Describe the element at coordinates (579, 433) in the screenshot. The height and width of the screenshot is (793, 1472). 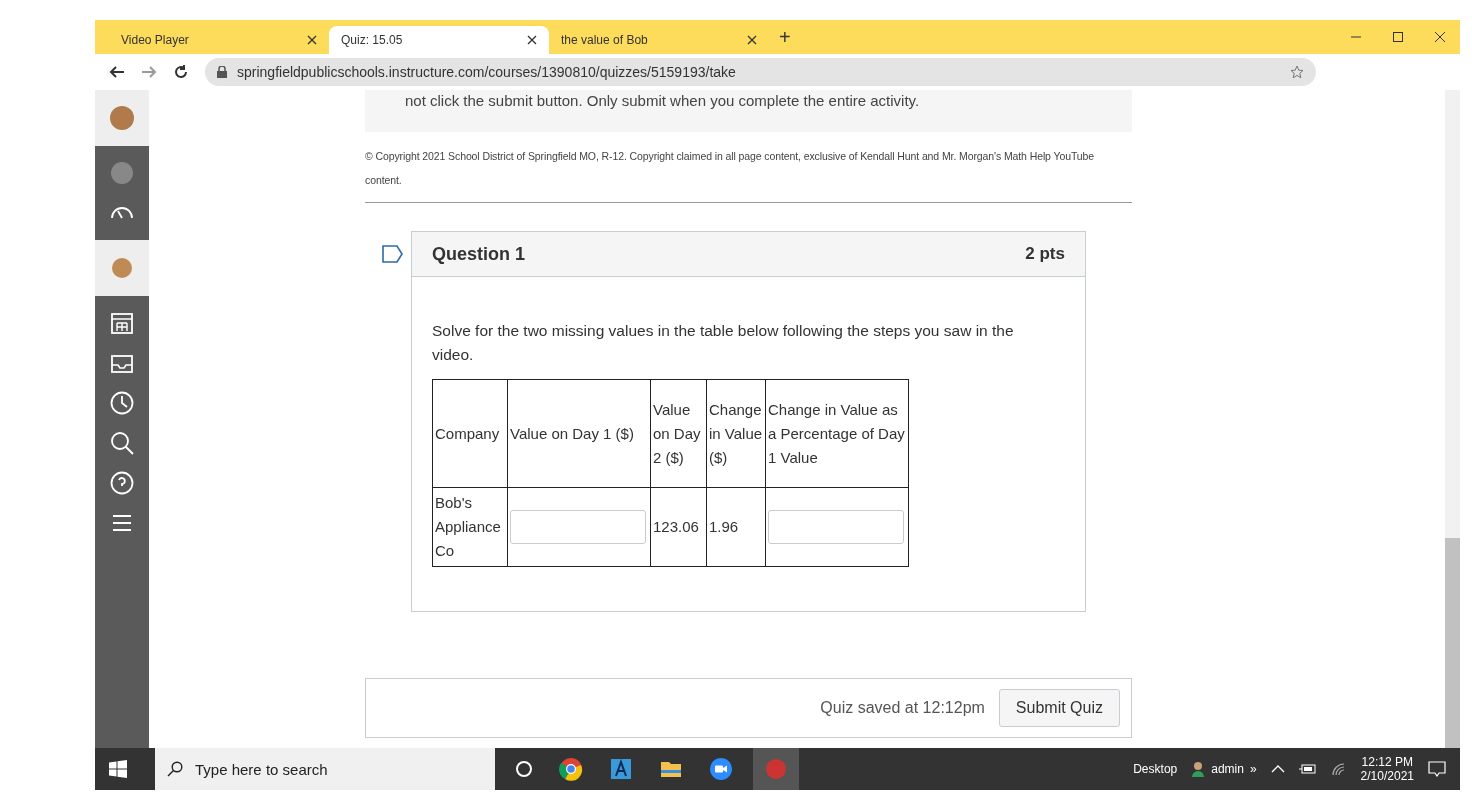
I see `column-header: Value on Day 1 ($)` at that location.